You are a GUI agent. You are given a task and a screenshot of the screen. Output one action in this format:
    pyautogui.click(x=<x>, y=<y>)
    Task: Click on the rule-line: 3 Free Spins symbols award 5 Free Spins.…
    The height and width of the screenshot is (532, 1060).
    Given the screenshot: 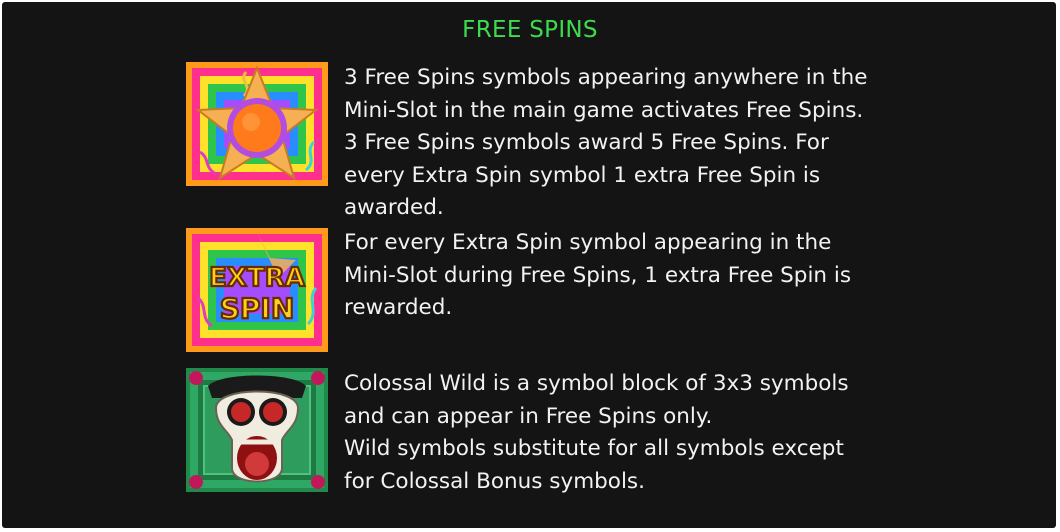 What is the action you would take?
    pyautogui.click(x=586, y=142)
    